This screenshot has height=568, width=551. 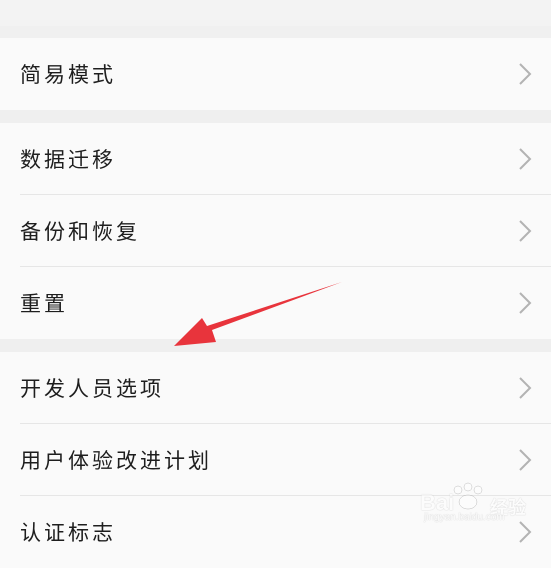 I want to click on settings-item-simple-mode: 简易模式, so click(x=275, y=74).